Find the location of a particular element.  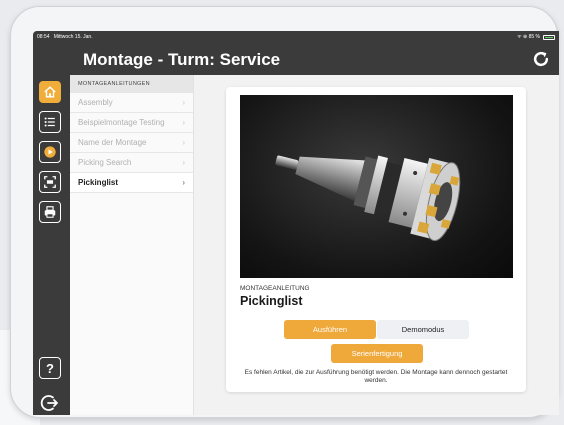

list-header: MONTAGEANLEITUNGEN is located at coordinates (131, 84).